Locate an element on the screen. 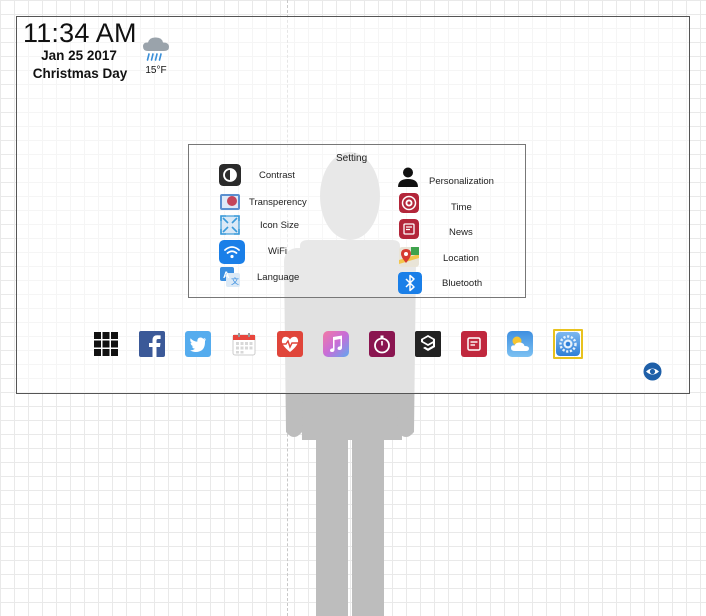  weather-icon is located at coordinates (520, 344).